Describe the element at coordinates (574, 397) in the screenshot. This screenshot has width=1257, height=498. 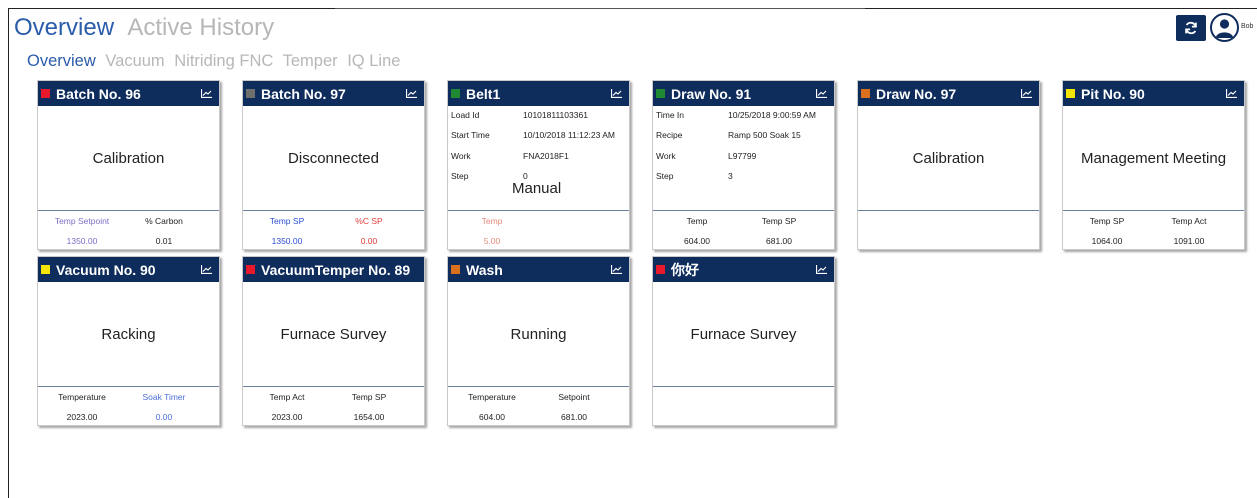
I see `footer-label: Setpoint` at that location.